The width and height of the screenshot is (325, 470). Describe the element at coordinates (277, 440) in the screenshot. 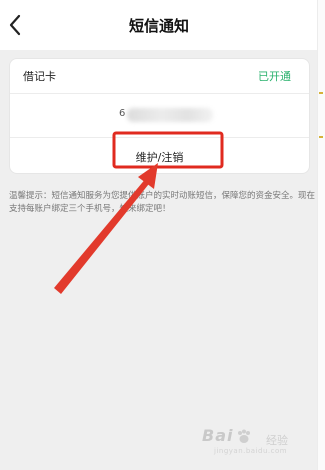

I see `watermark-sub: 经验` at that location.